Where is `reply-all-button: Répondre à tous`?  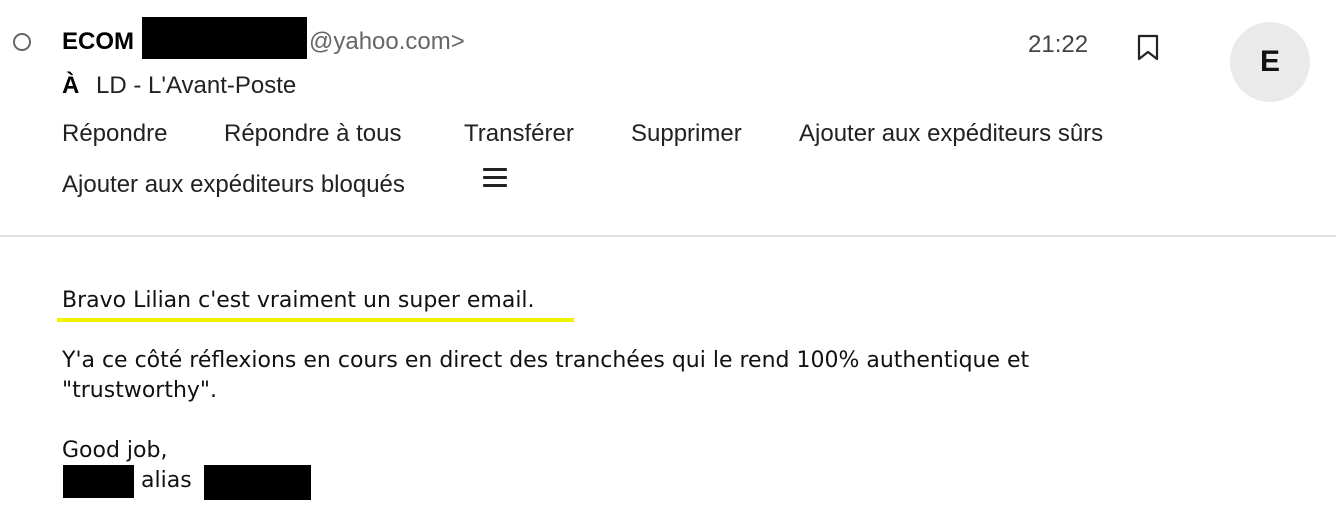 reply-all-button: Répondre à tous is located at coordinates (312, 134).